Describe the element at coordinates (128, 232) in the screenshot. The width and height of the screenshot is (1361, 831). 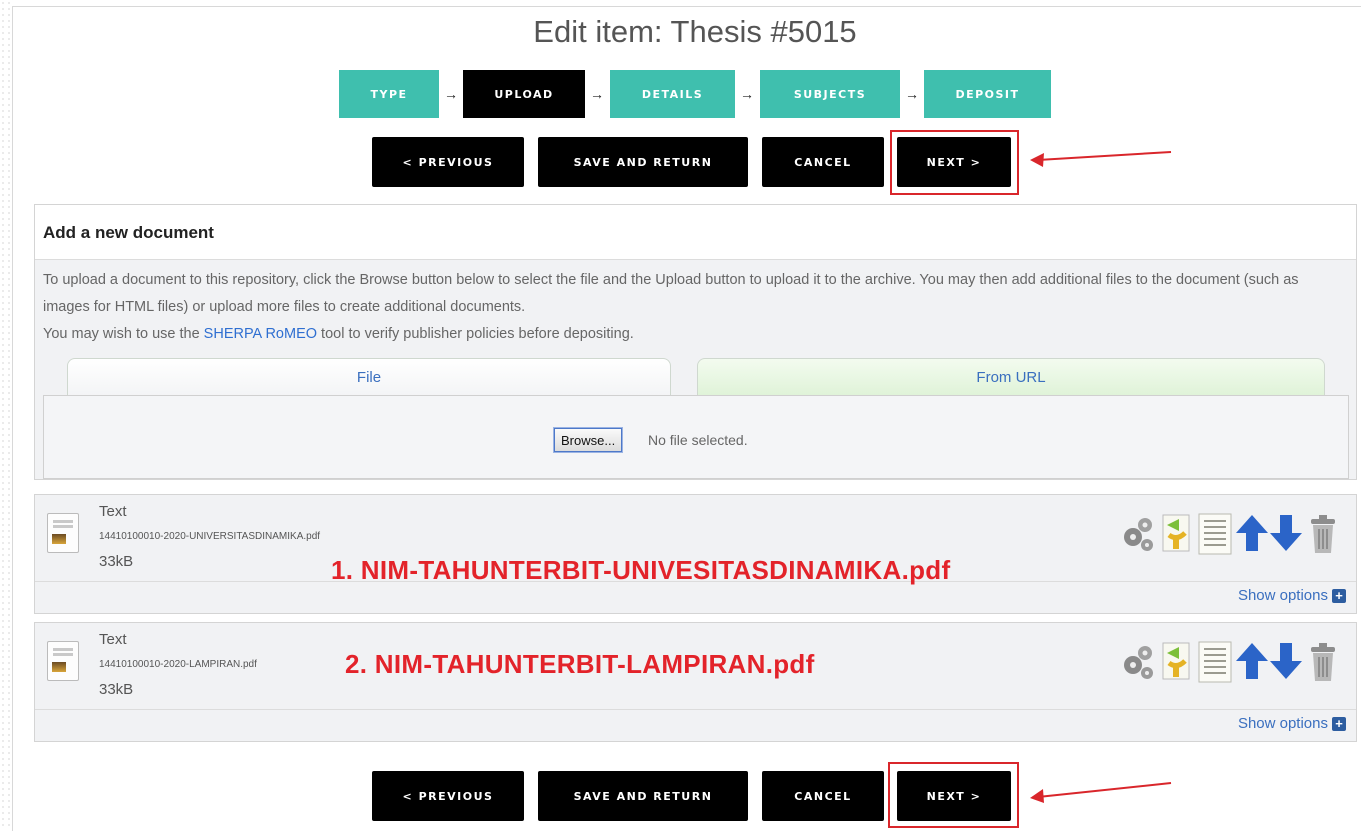
I see `panel-heading: Add a new document` at that location.